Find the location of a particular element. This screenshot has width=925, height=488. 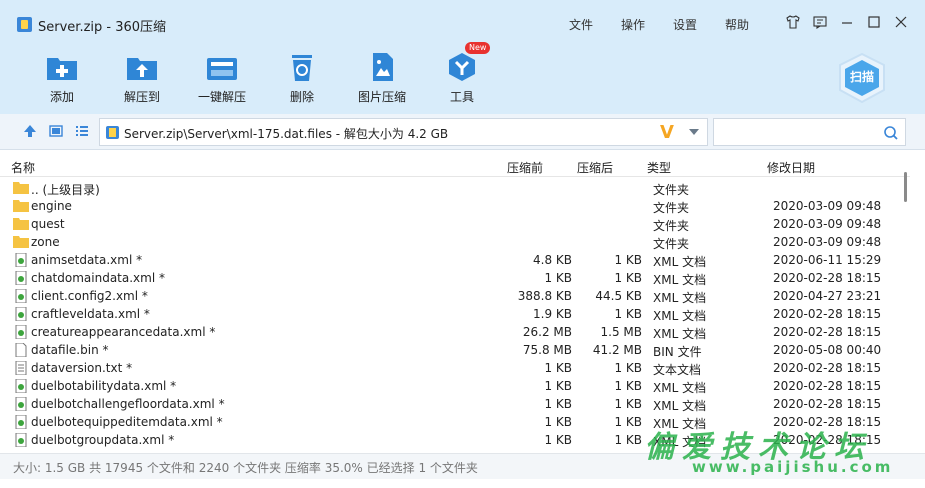

one-click-extract-icon is located at coordinates (222, 69).